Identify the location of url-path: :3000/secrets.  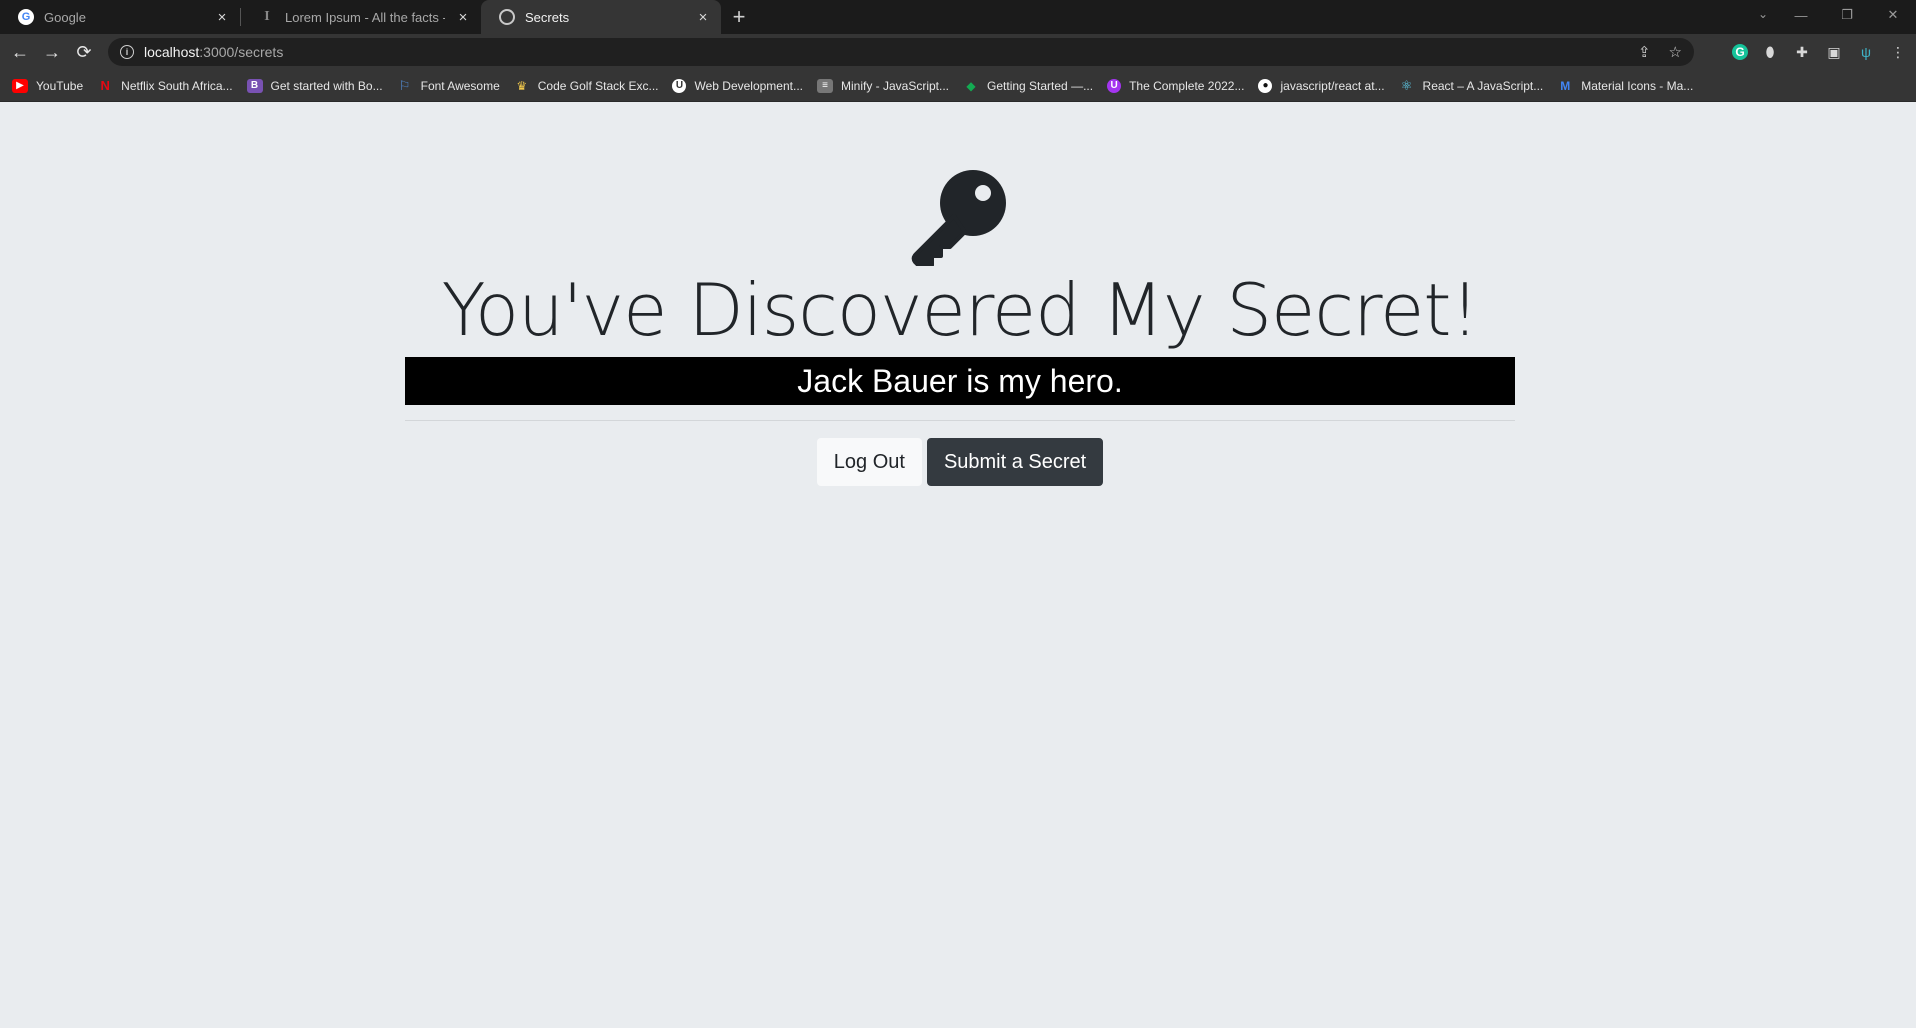
(241, 52).